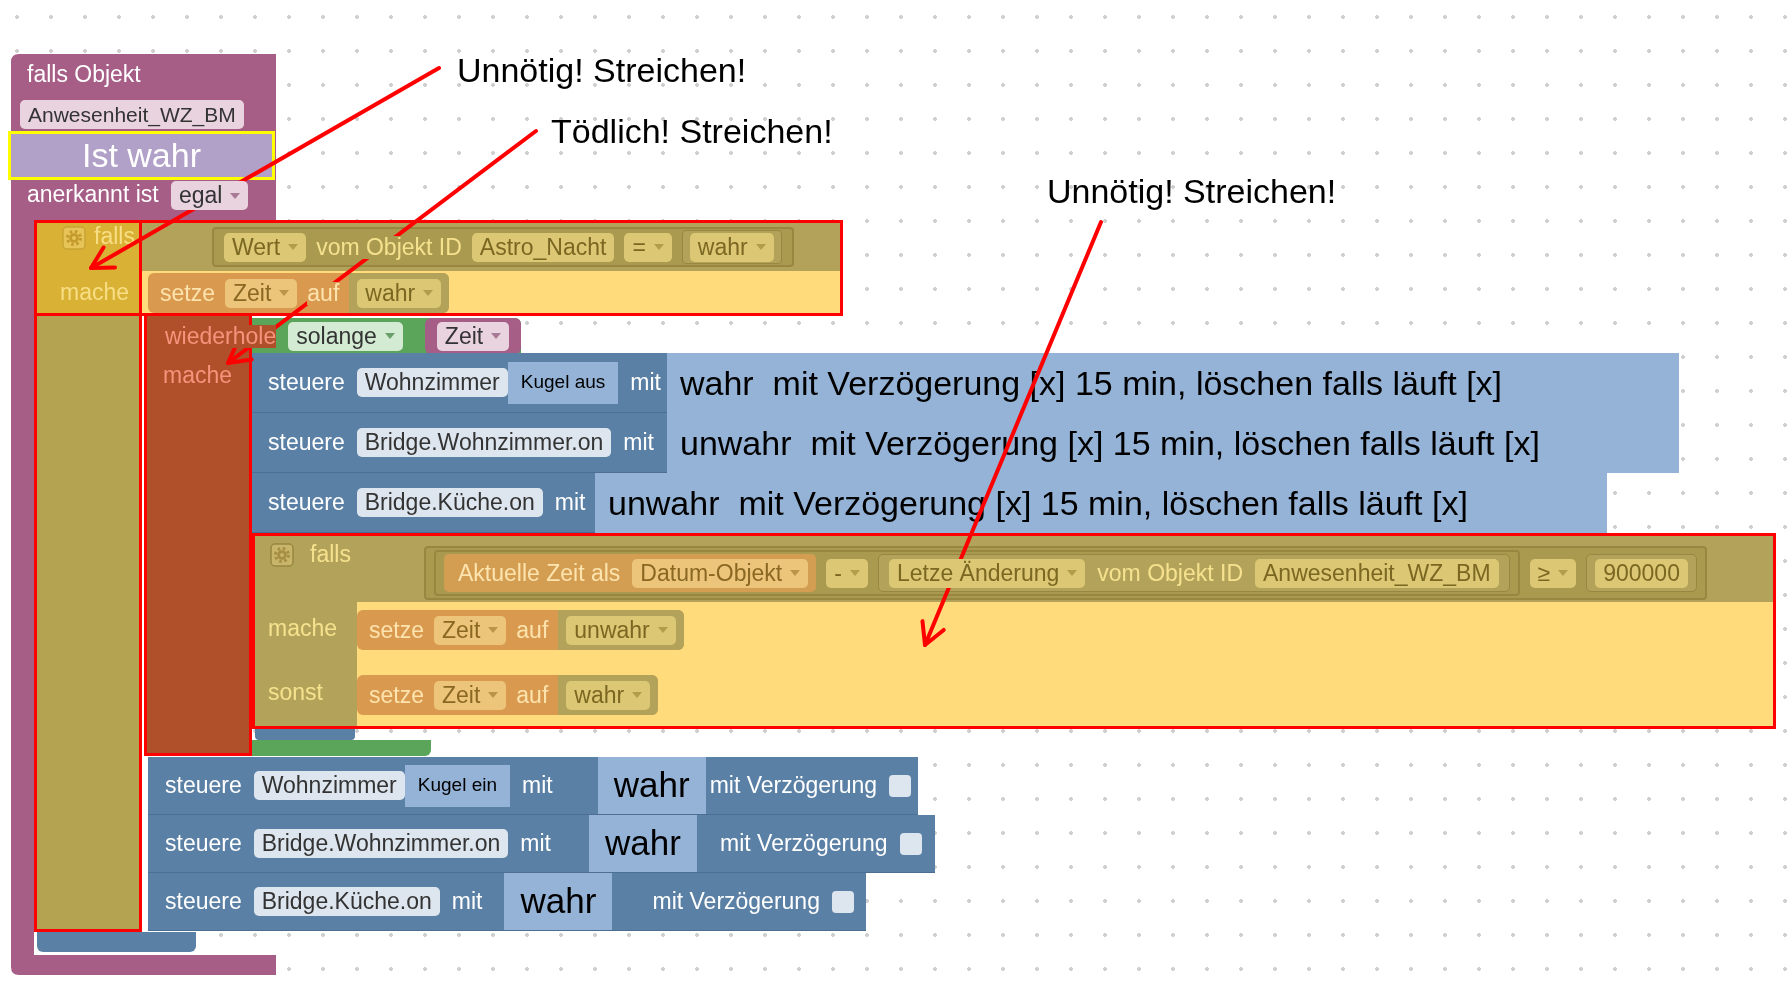 The width and height of the screenshot is (1787, 989). I want to click on dropdown-field: ≥, so click(1553, 573).